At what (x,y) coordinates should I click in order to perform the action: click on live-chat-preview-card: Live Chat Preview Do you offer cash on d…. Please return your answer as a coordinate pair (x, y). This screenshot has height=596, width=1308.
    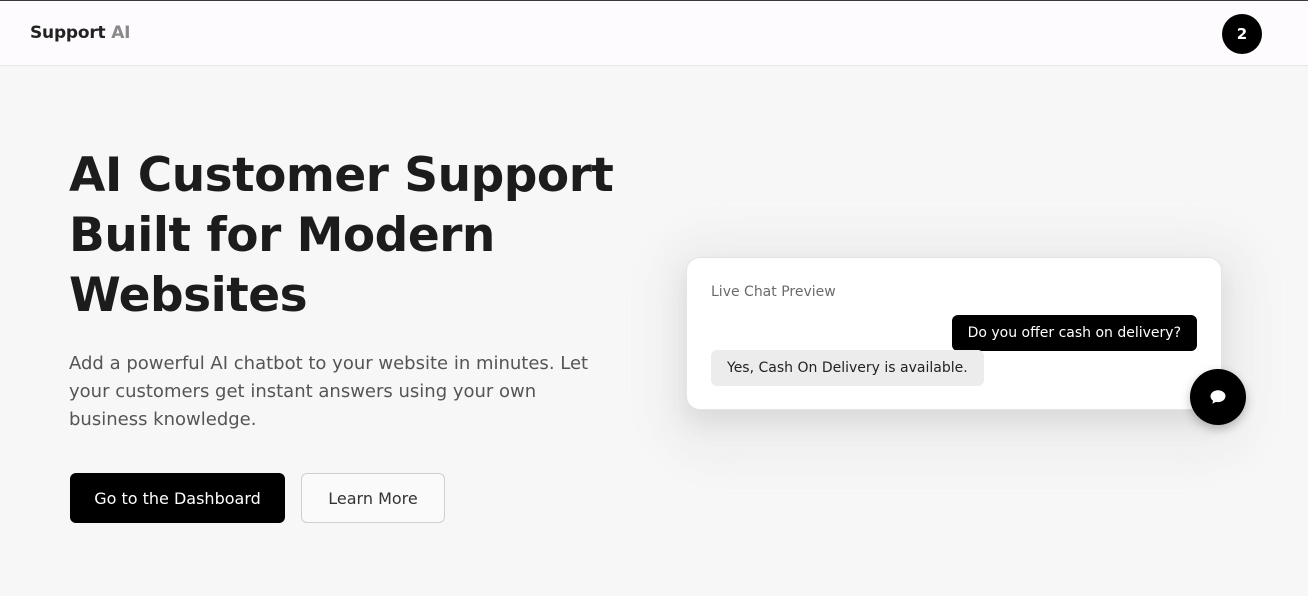
    Looking at the image, I should click on (954, 333).